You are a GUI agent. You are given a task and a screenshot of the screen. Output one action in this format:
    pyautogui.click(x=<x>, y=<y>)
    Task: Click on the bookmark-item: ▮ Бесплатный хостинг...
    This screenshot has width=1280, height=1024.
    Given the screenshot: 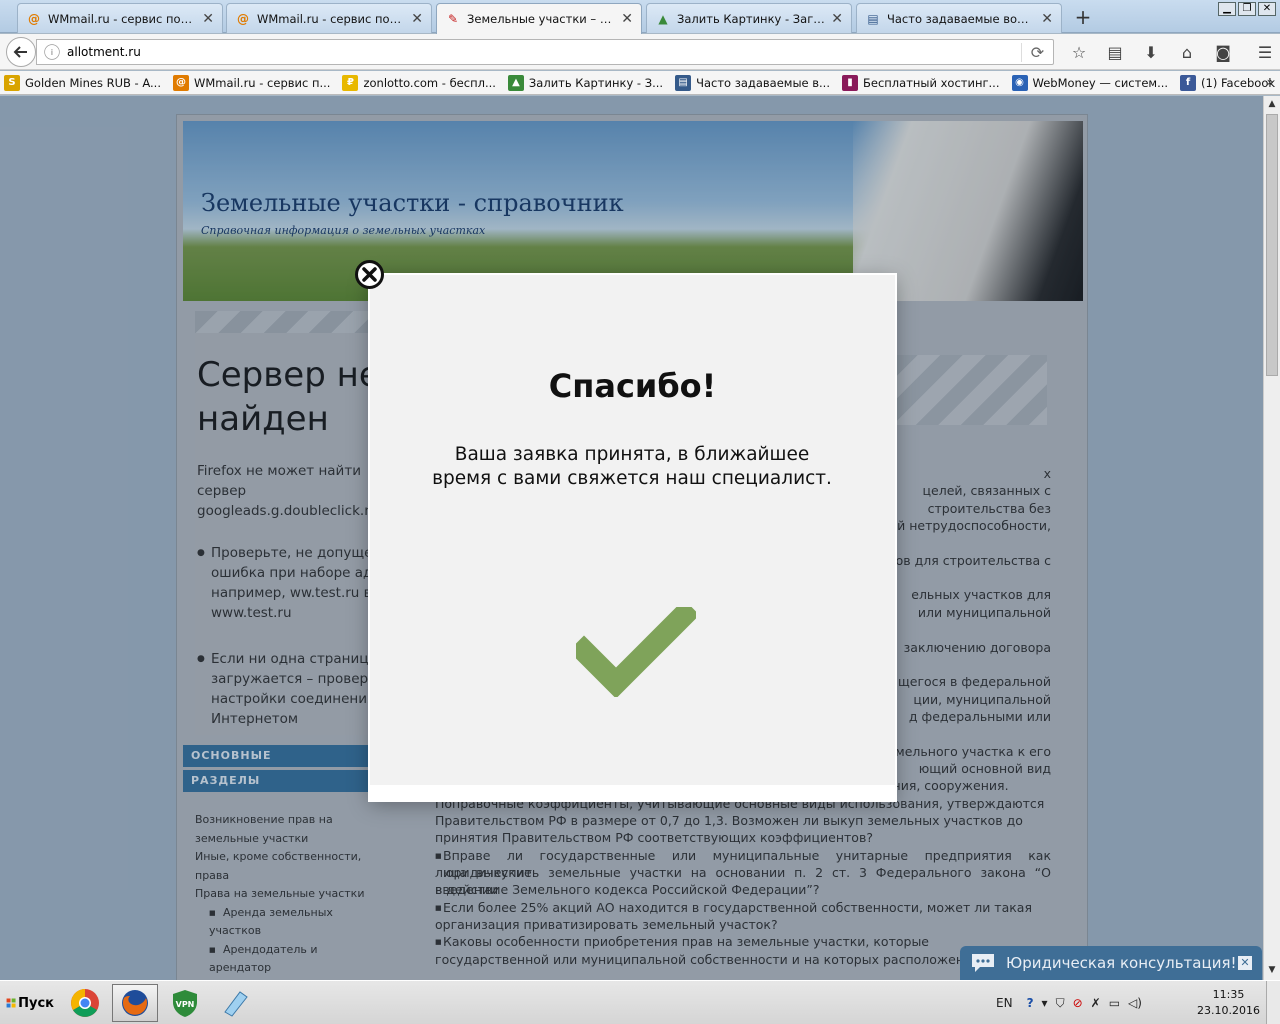 What is the action you would take?
    pyautogui.click(x=921, y=82)
    